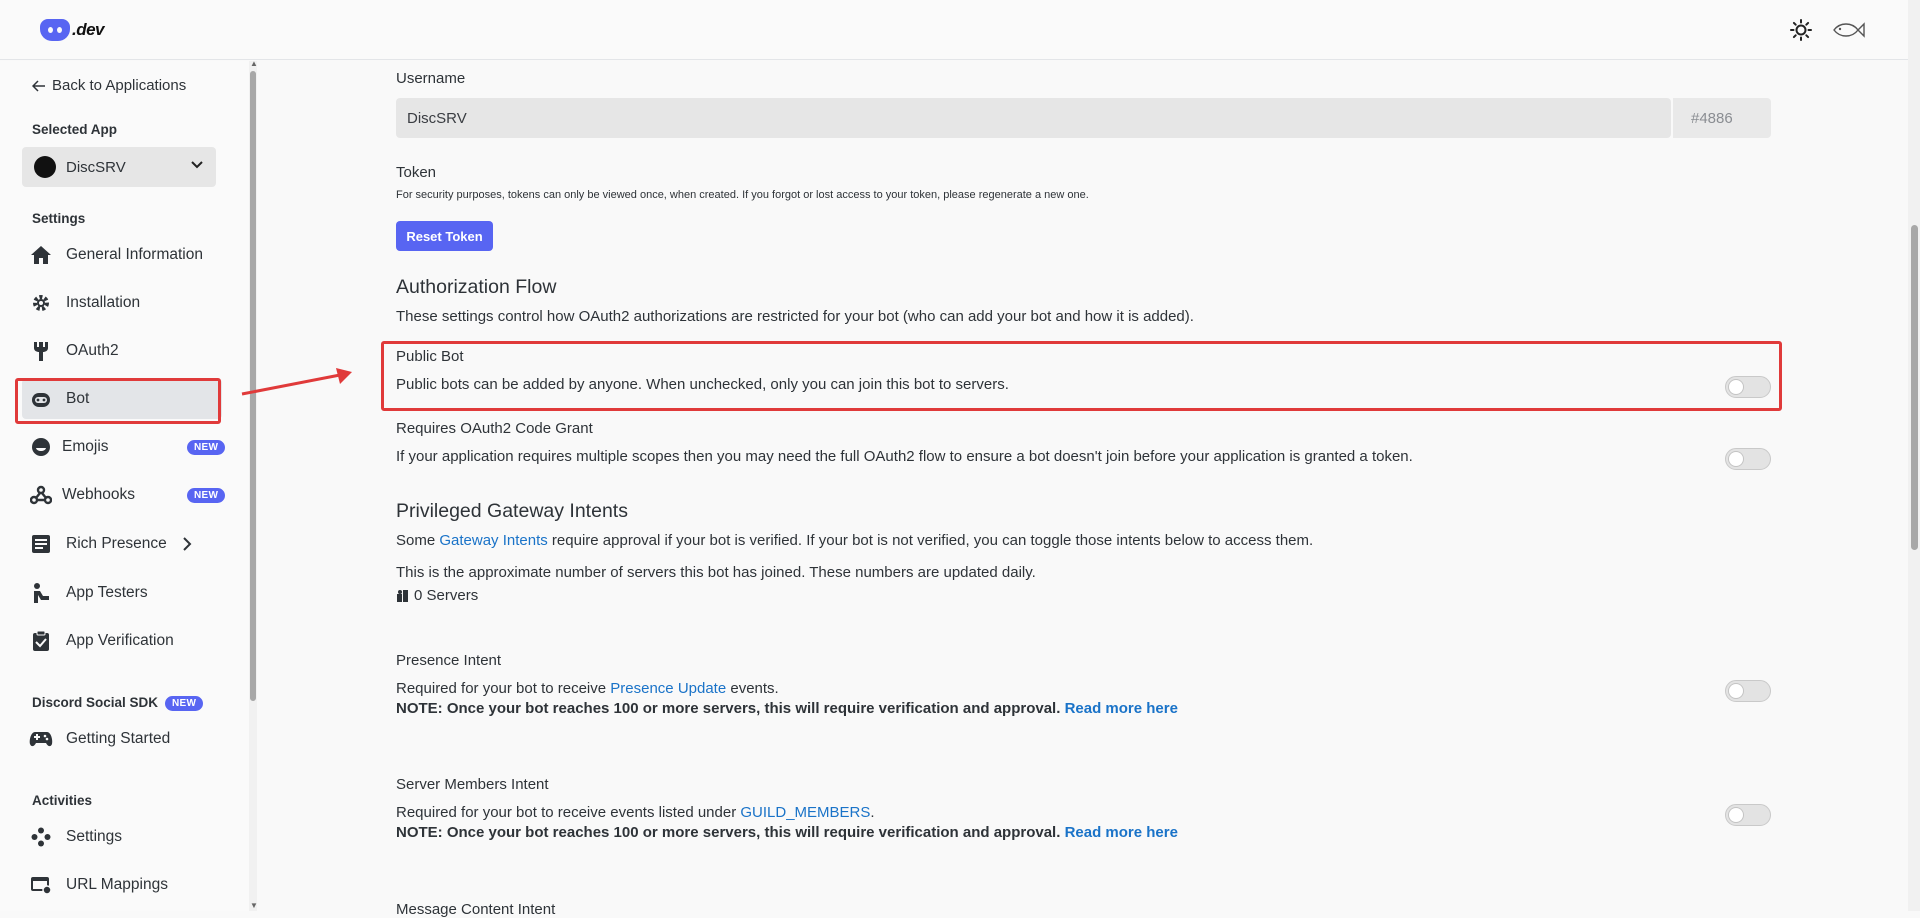 The width and height of the screenshot is (1920, 918). I want to click on presence-read-more-link: Read more here, so click(1121, 708).